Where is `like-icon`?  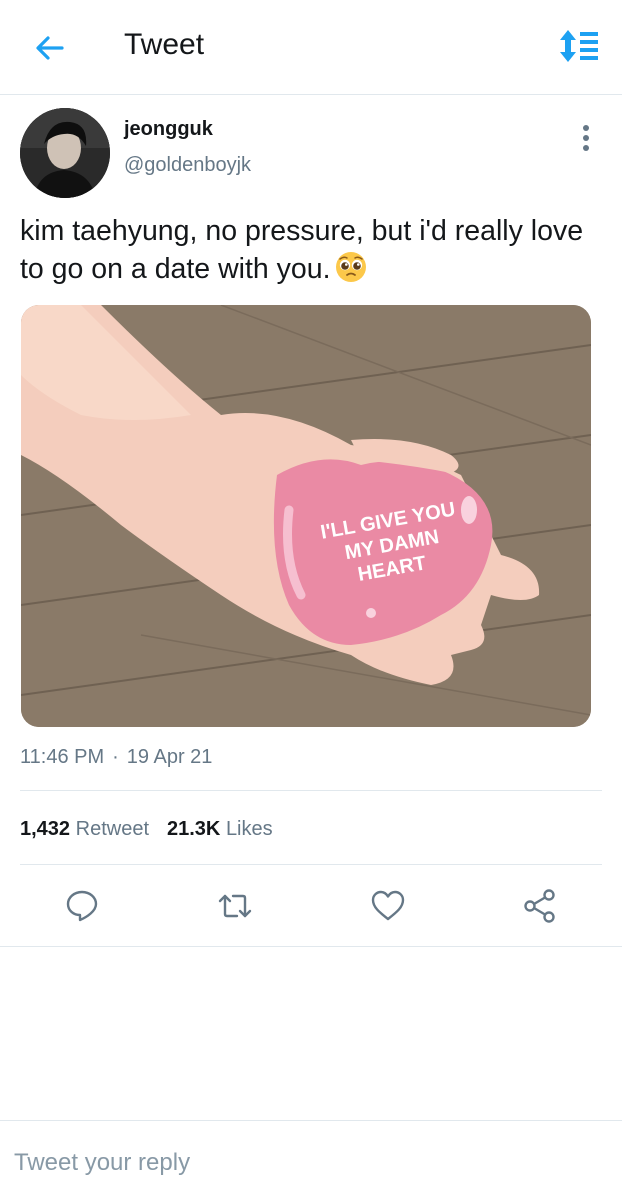
like-icon is located at coordinates (388, 905).